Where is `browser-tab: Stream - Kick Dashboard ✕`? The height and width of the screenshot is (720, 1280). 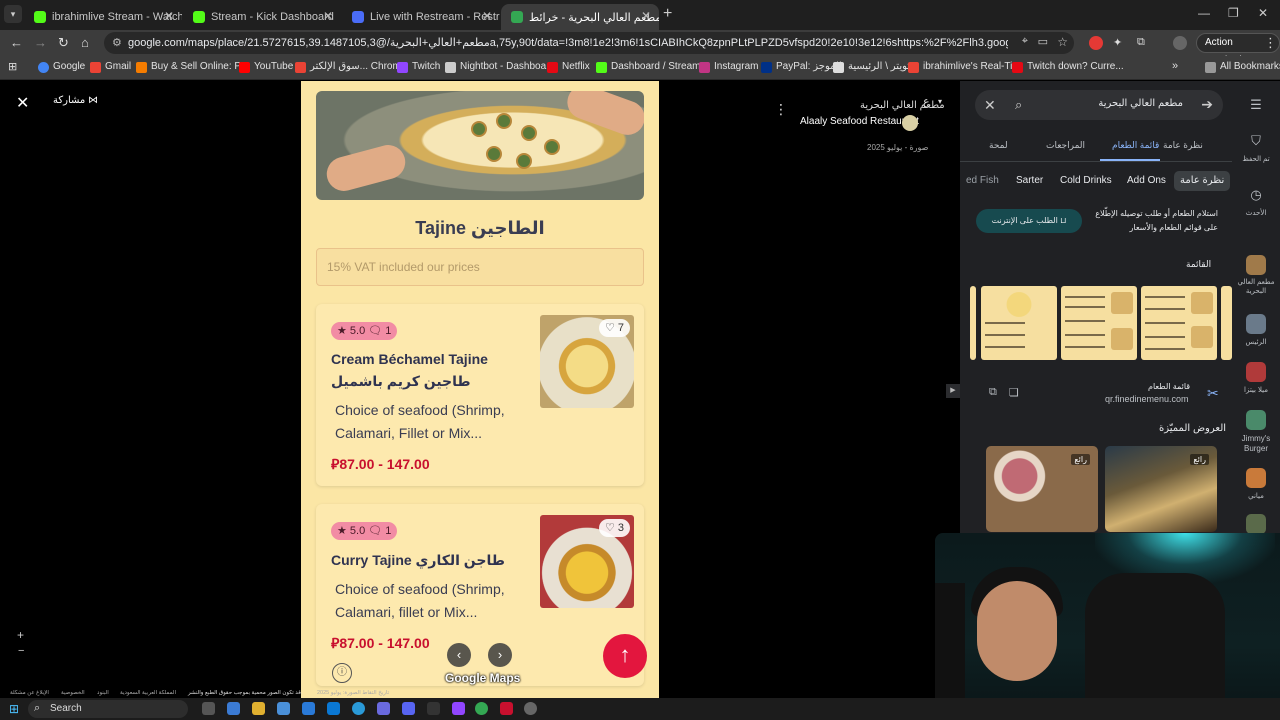
browser-tab: Stream - Kick Dashboard ✕ is located at coordinates (262, 17).